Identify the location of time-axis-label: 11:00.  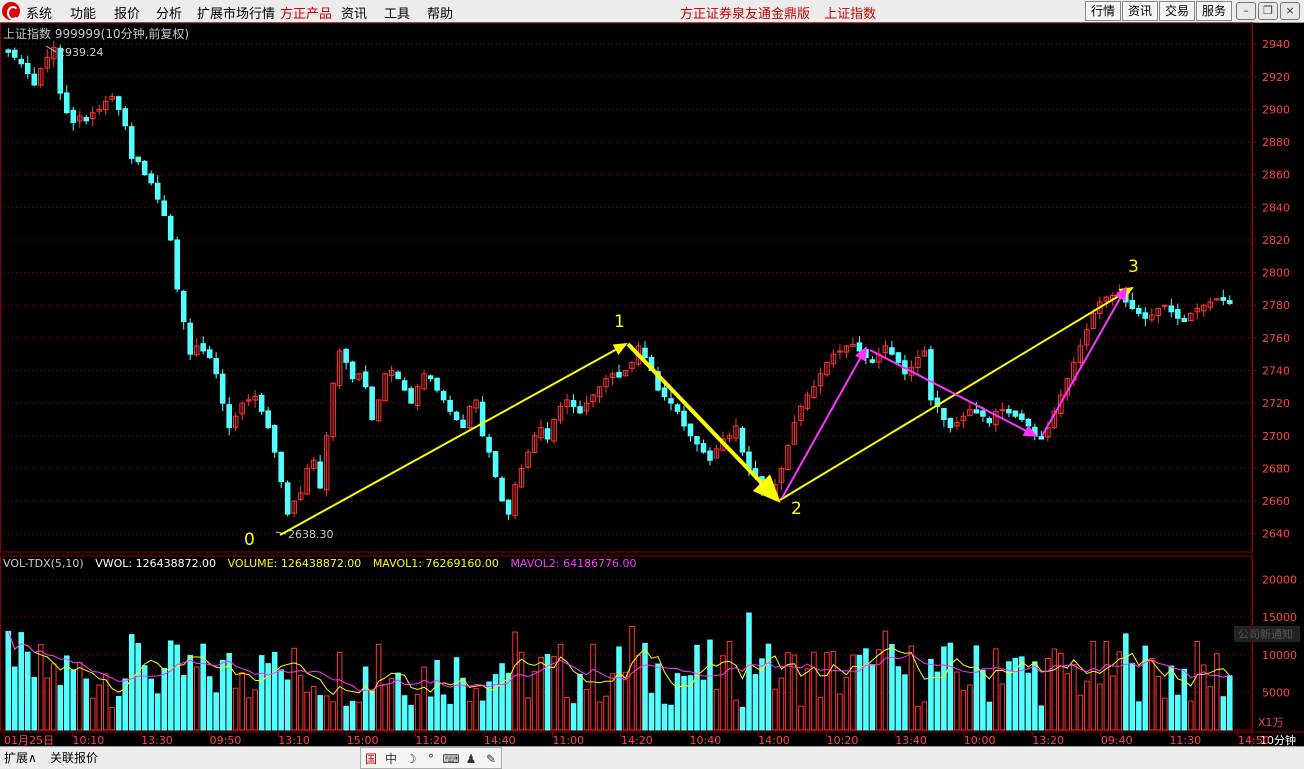
(568, 740).